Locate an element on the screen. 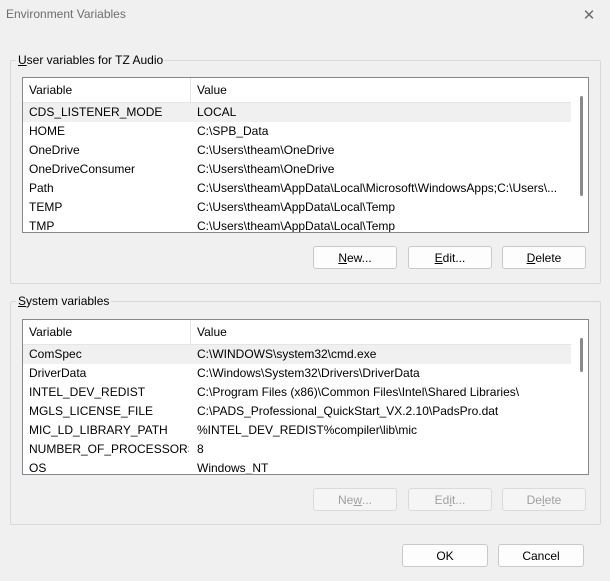  variable-name: OneDriveConsumer is located at coordinates (82, 169).